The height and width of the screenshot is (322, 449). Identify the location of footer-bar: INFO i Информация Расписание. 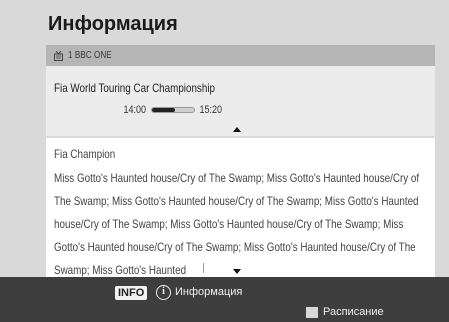
(224, 299).